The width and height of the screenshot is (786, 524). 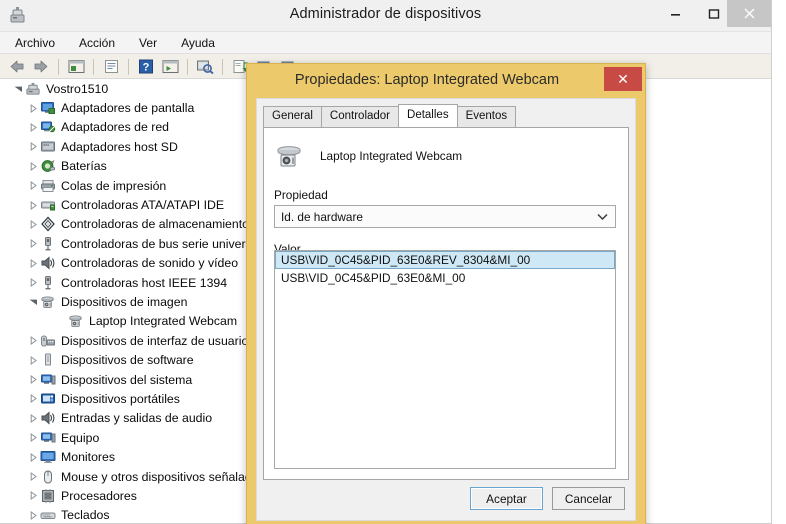 What do you see at coordinates (33, 89) in the screenshot?
I see `computer-icon` at bounding box center [33, 89].